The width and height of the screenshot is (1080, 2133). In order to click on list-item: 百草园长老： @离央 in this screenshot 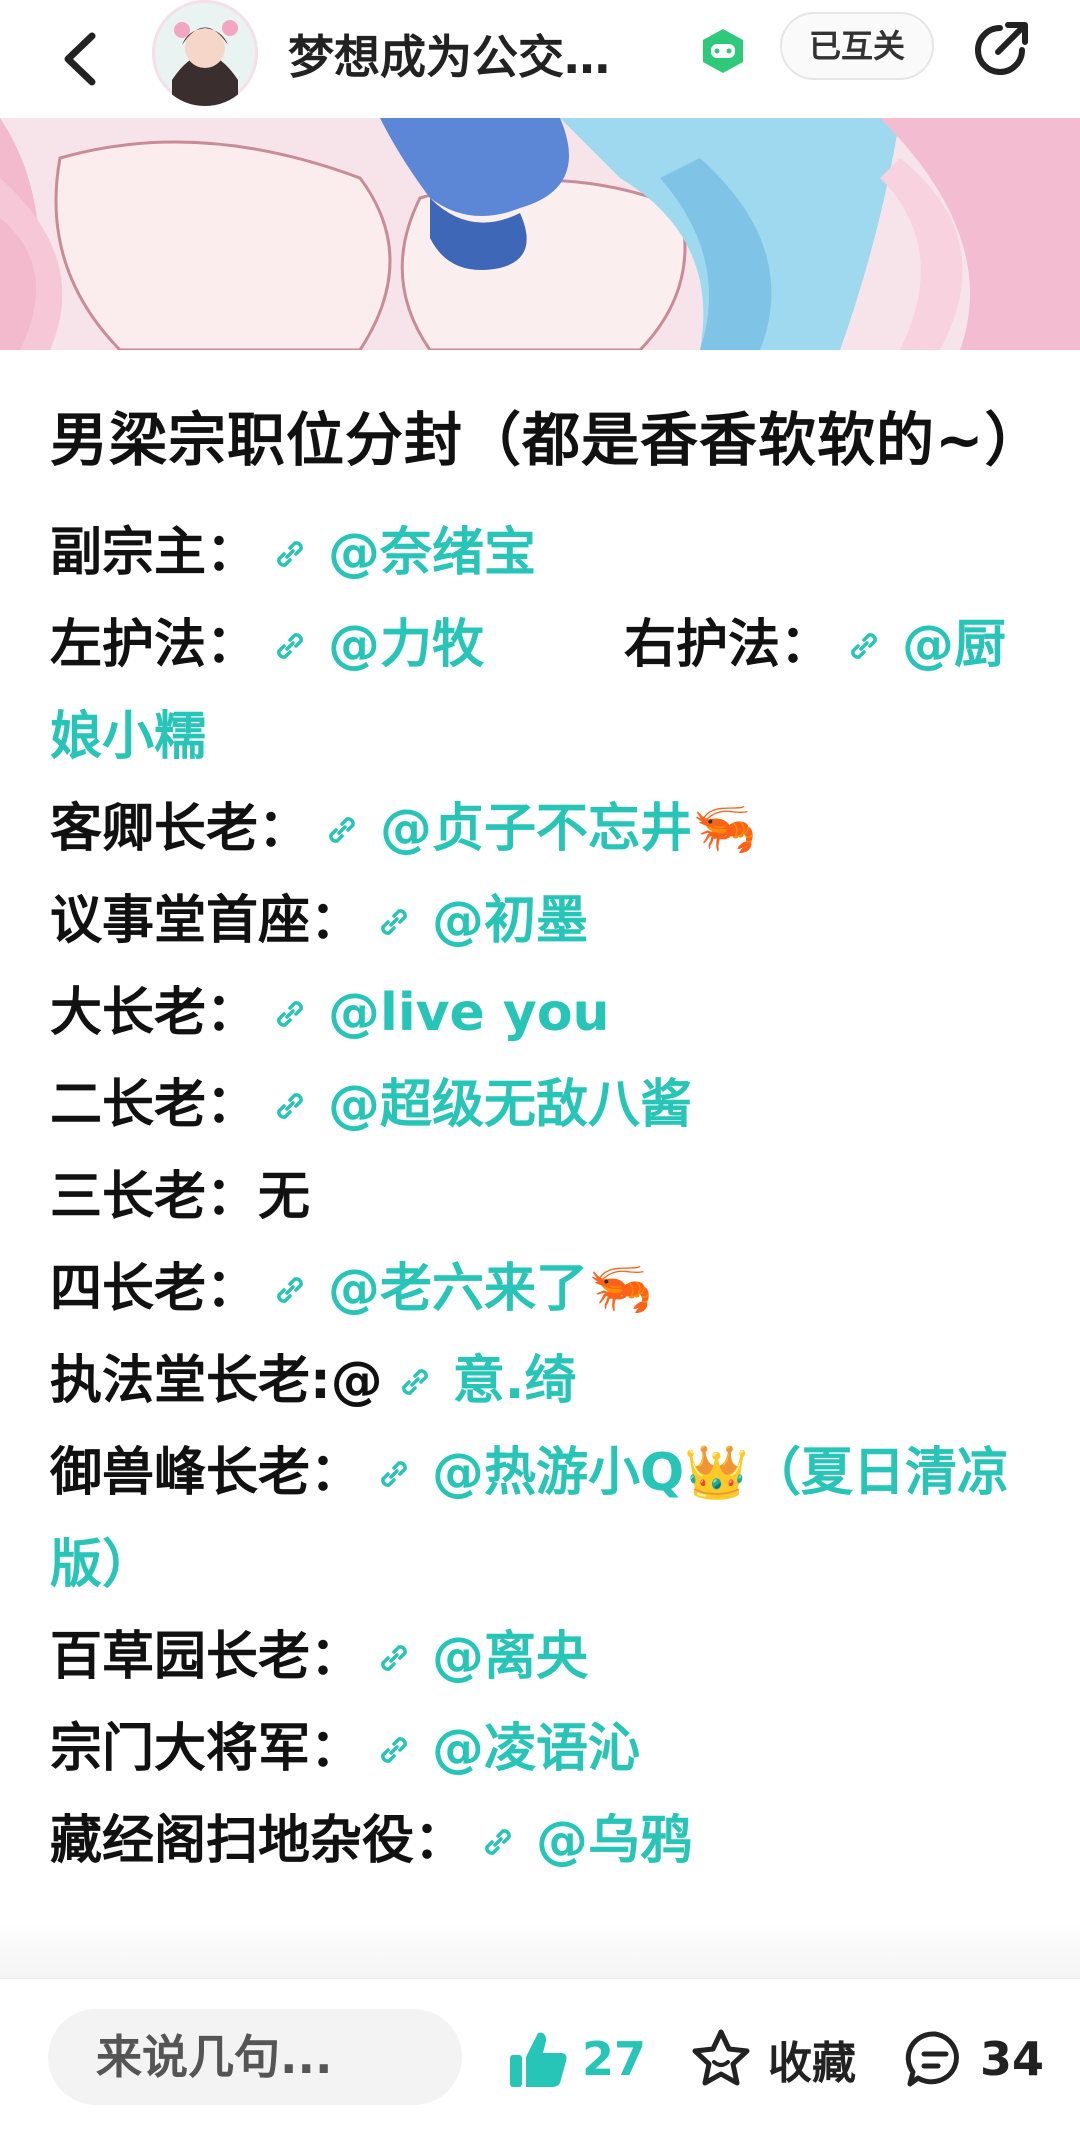, I will do `click(545, 1657)`.